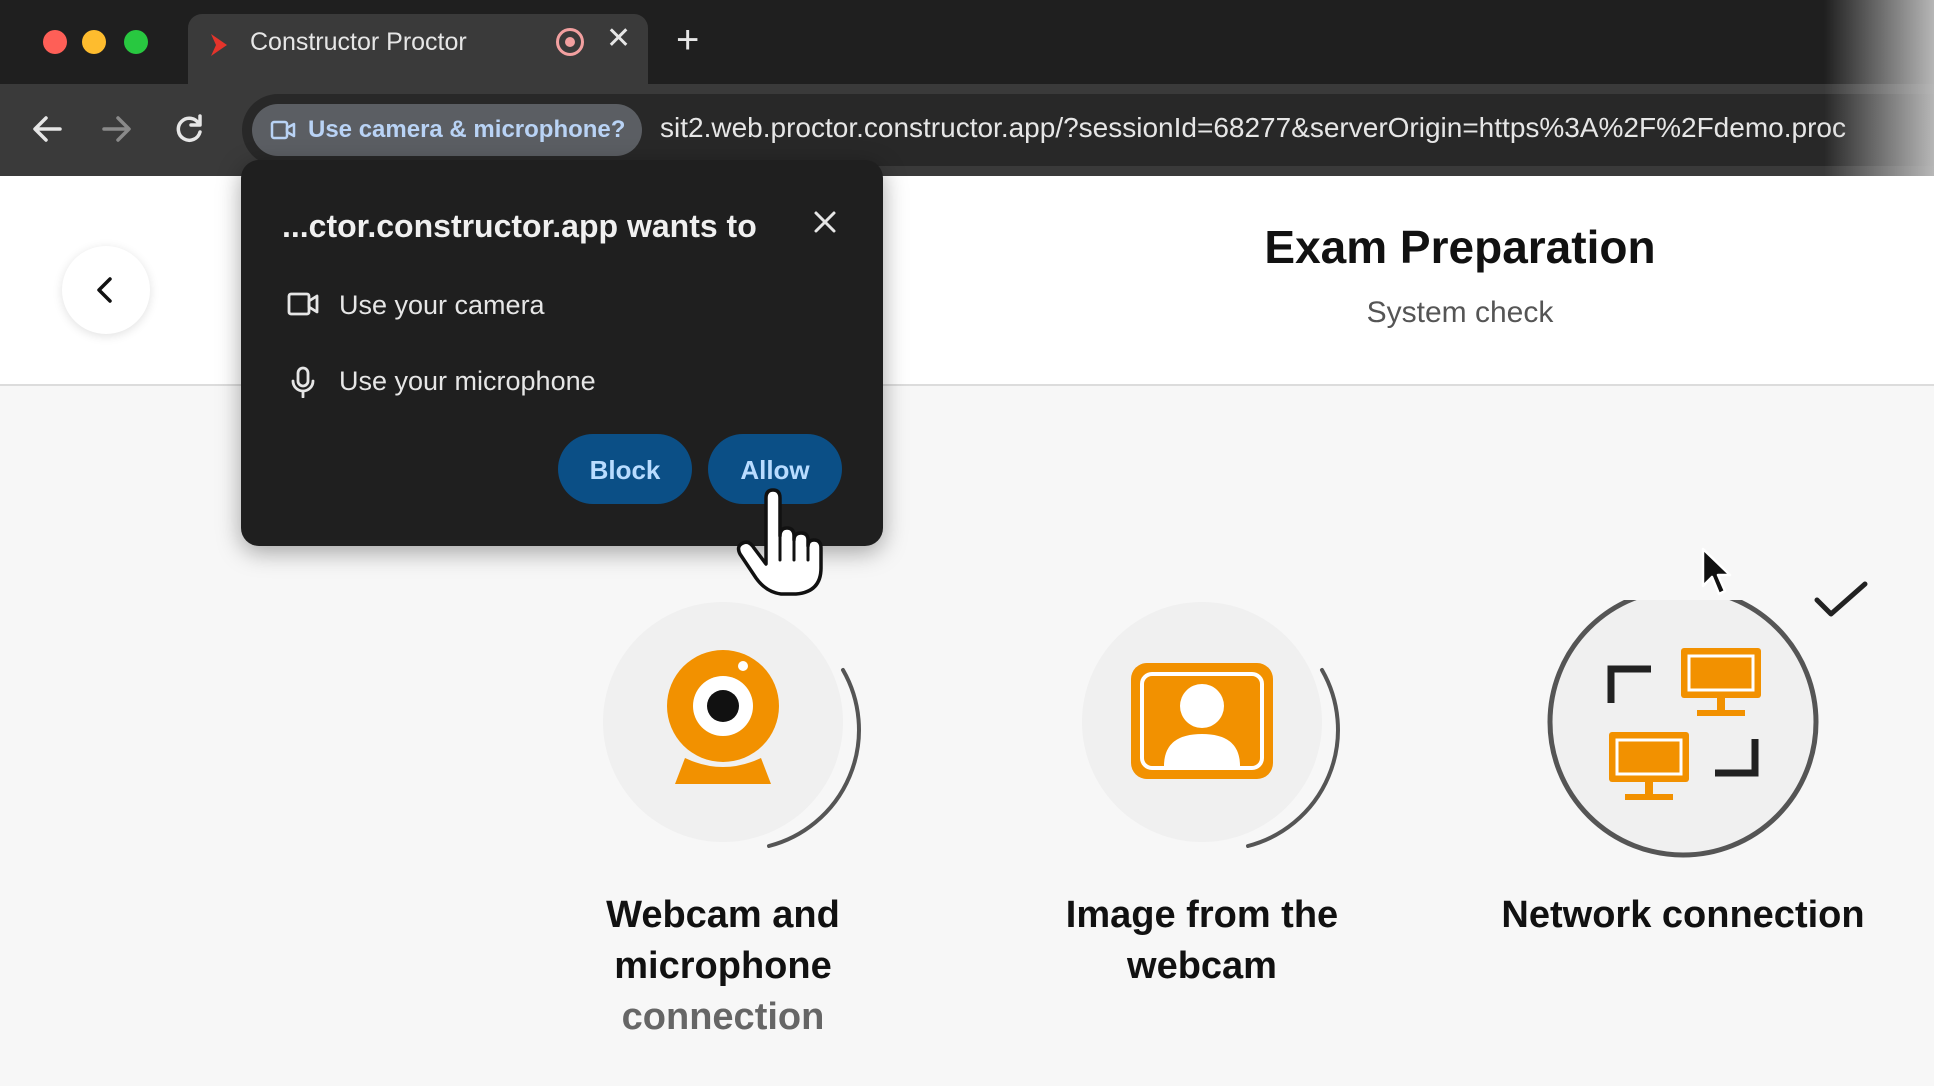  Describe the element at coordinates (625, 469) in the screenshot. I see `block-button: Block` at that location.